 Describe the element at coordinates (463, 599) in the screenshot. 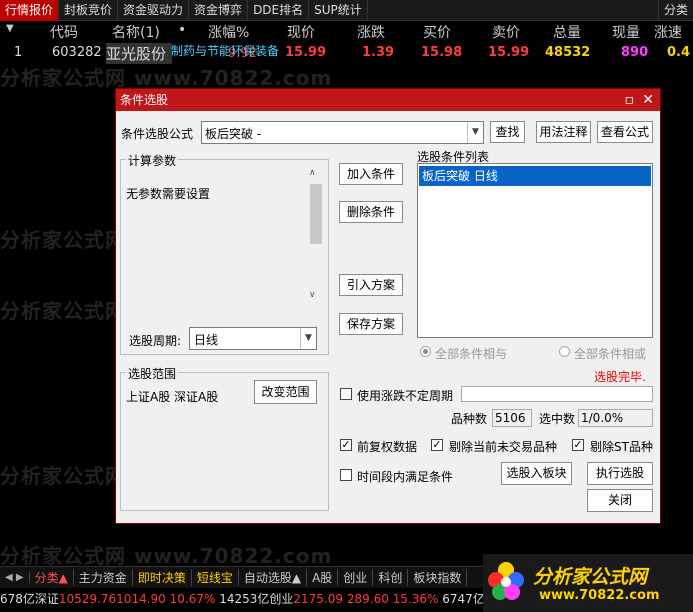

I see `status-amount-cy: 6747亿` at that location.